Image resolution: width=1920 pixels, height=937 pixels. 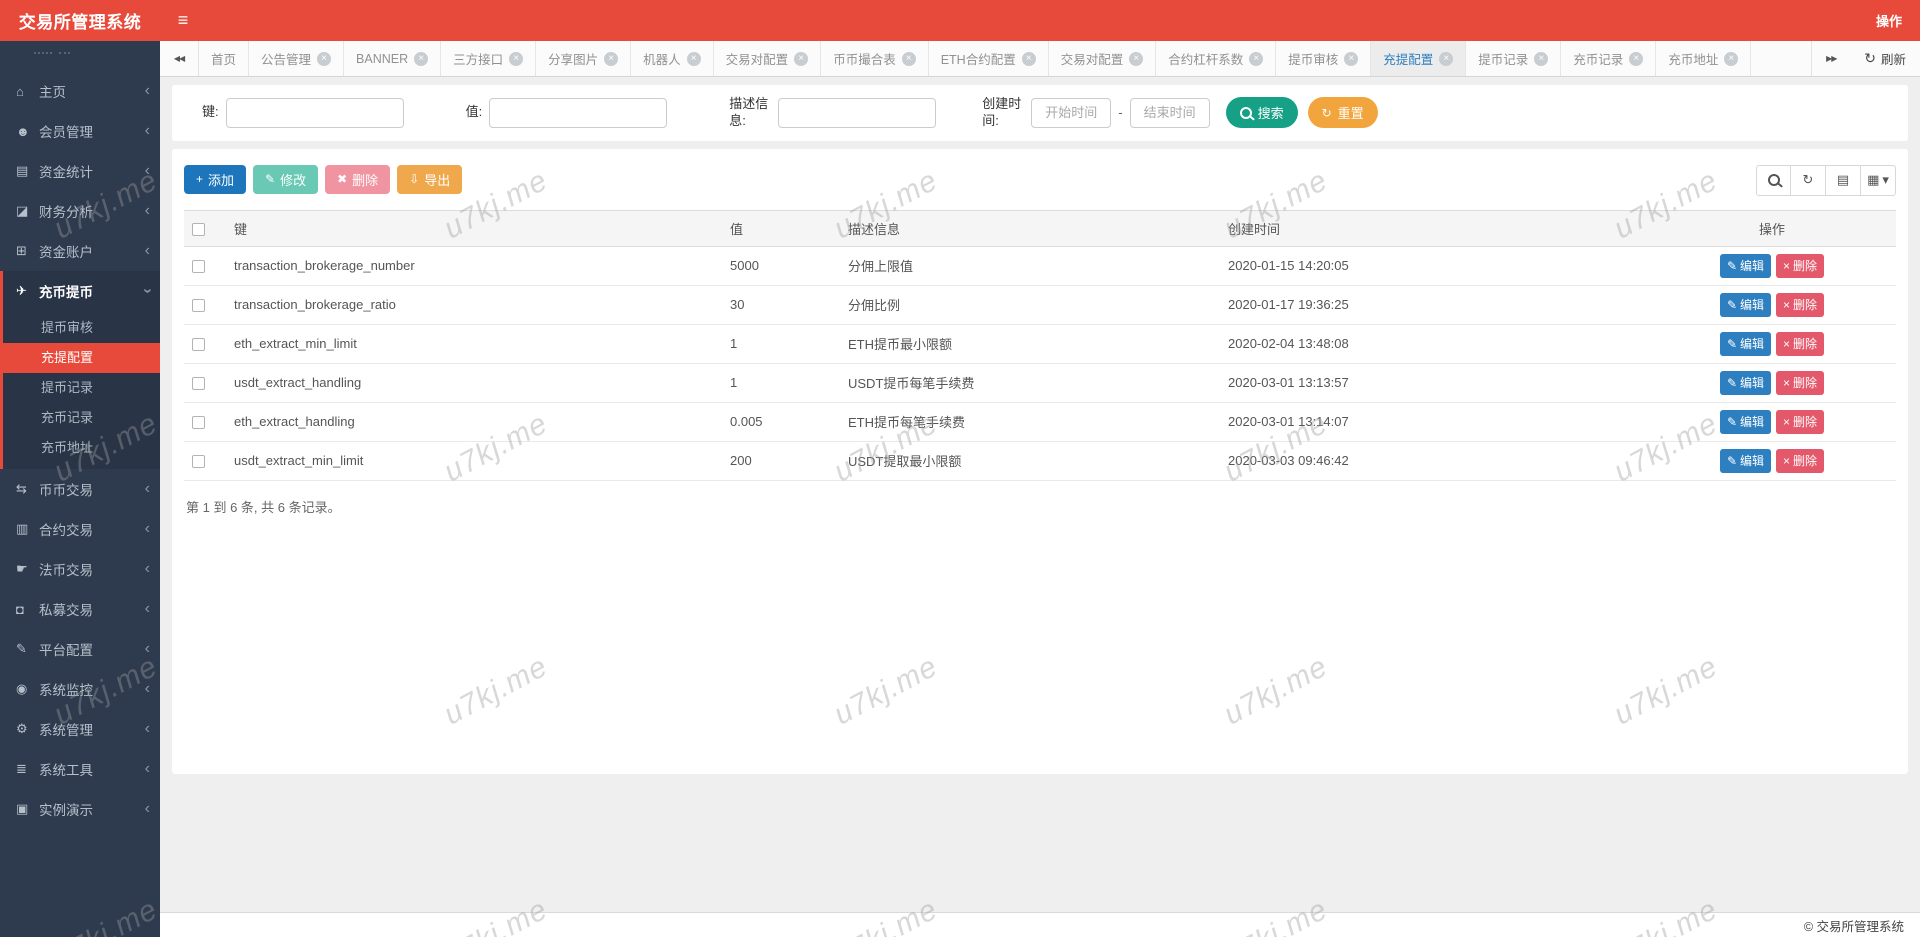 What do you see at coordinates (81, 328) in the screenshot?
I see `sidebar-subitem-withdraw-audit: 提币审核` at bounding box center [81, 328].